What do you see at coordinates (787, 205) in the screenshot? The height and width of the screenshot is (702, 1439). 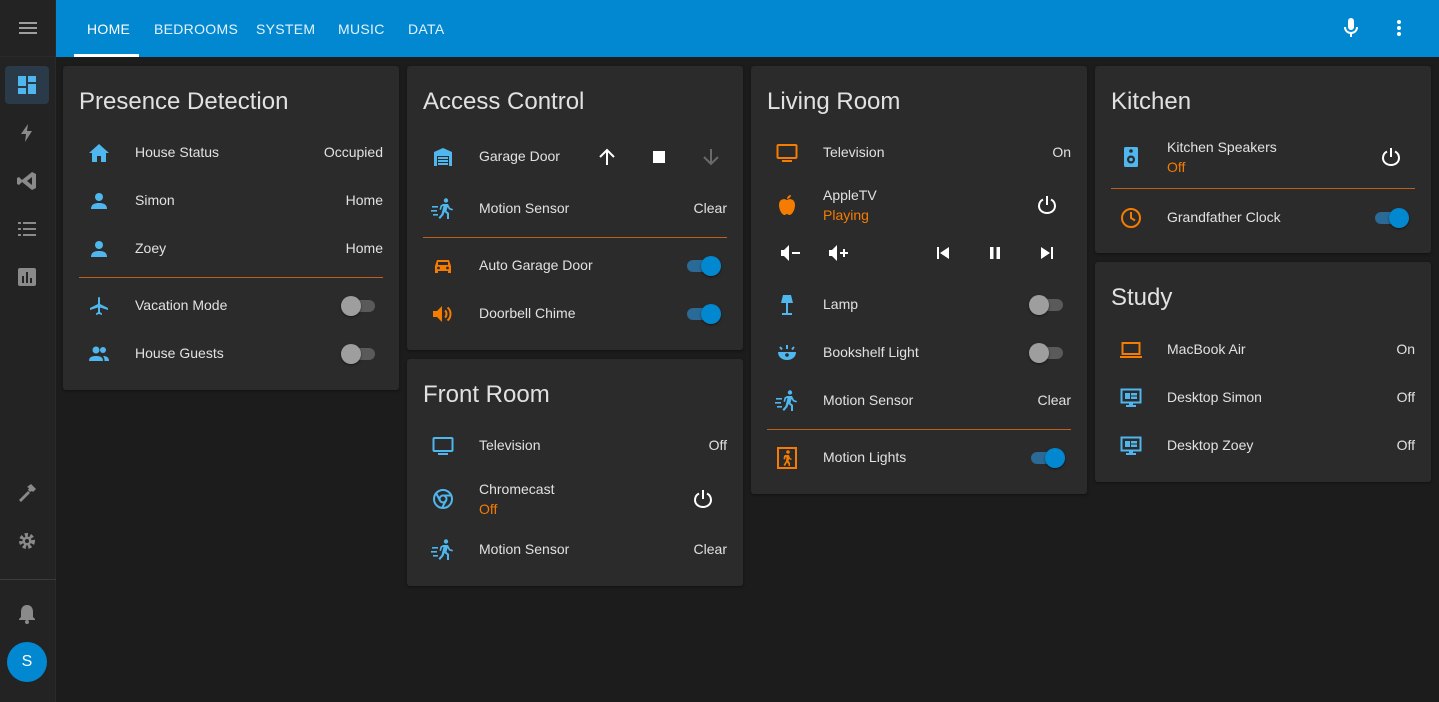 I see `apple-icon` at bounding box center [787, 205].